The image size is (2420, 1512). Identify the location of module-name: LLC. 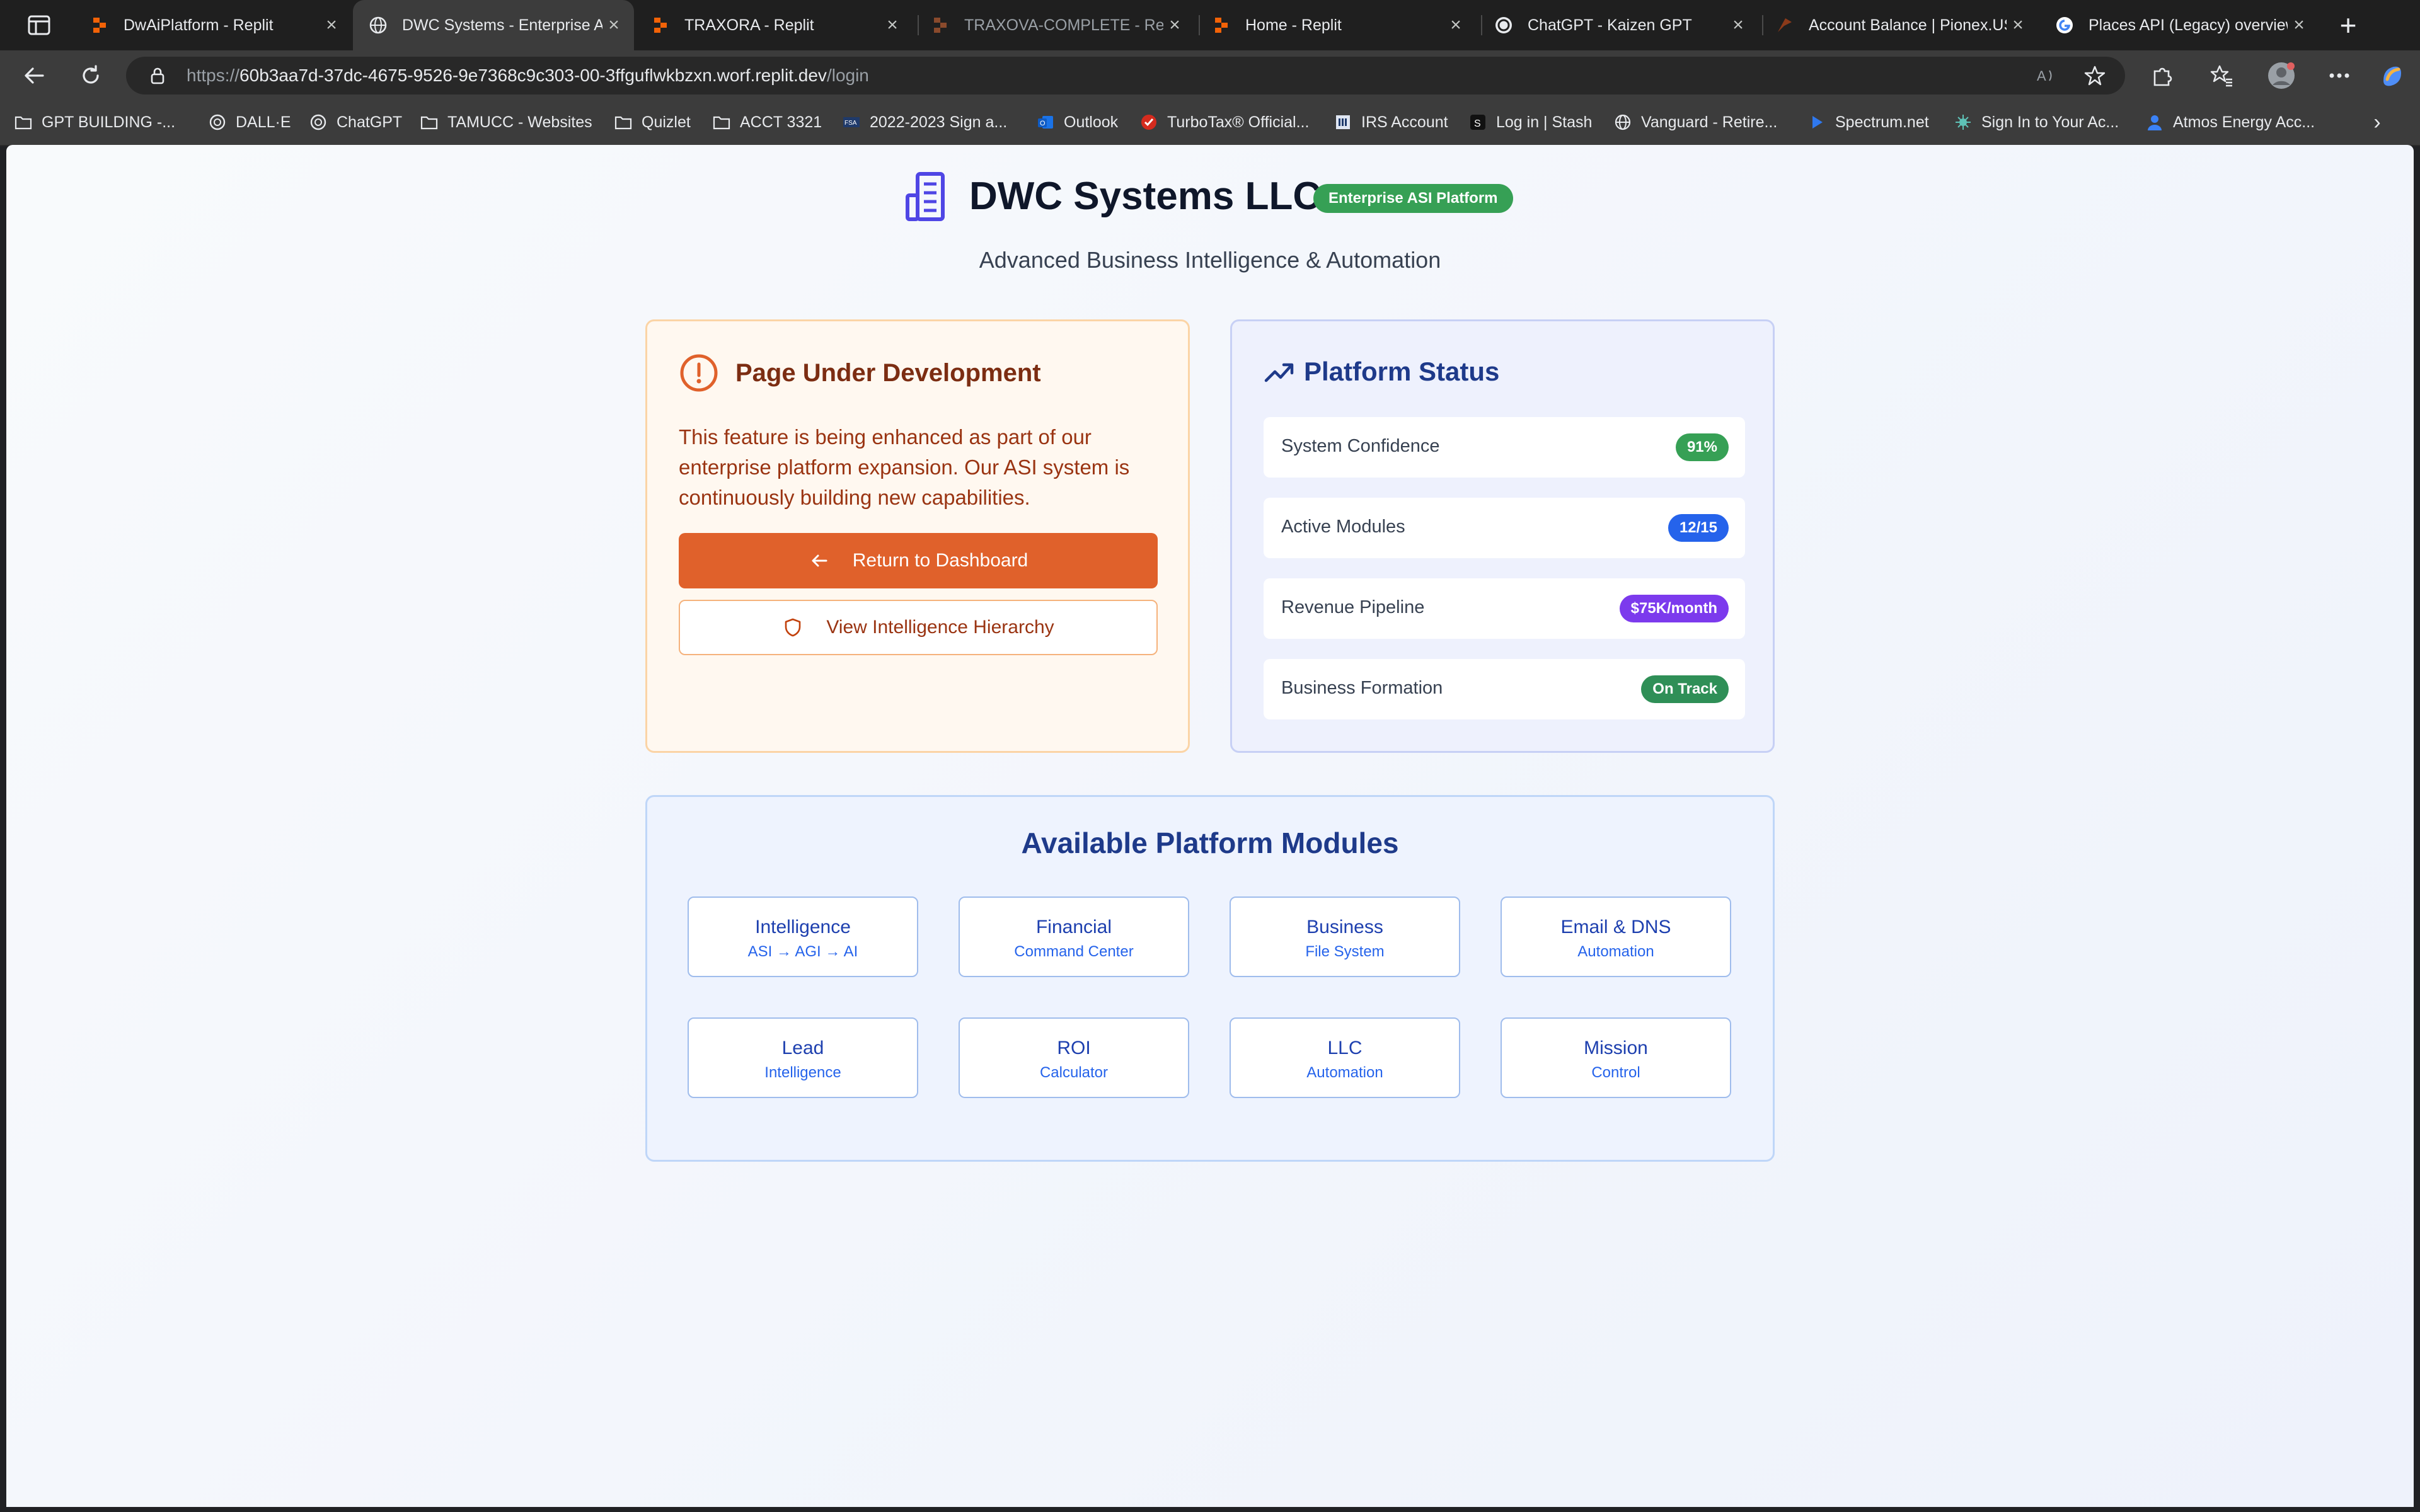
(1345, 1048).